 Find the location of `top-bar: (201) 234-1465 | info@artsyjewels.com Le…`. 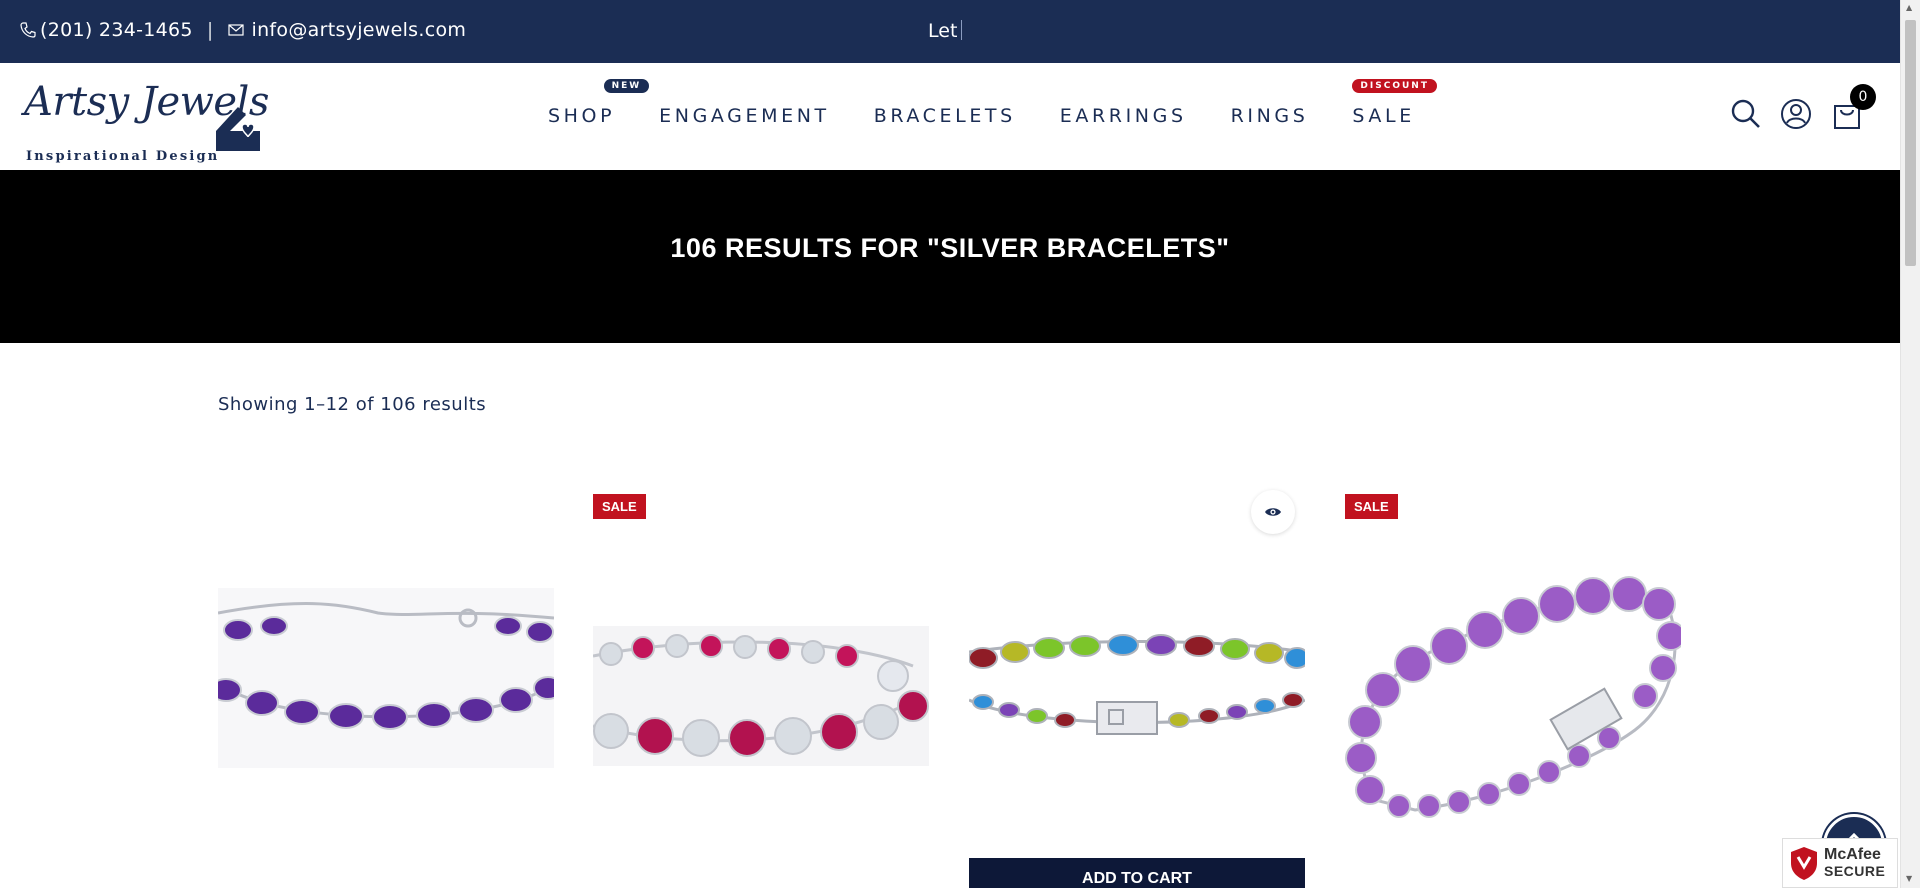

top-bar: (201) 234-1465 | info@artsyjewels.com Le… is located at coordinates (950, 31).